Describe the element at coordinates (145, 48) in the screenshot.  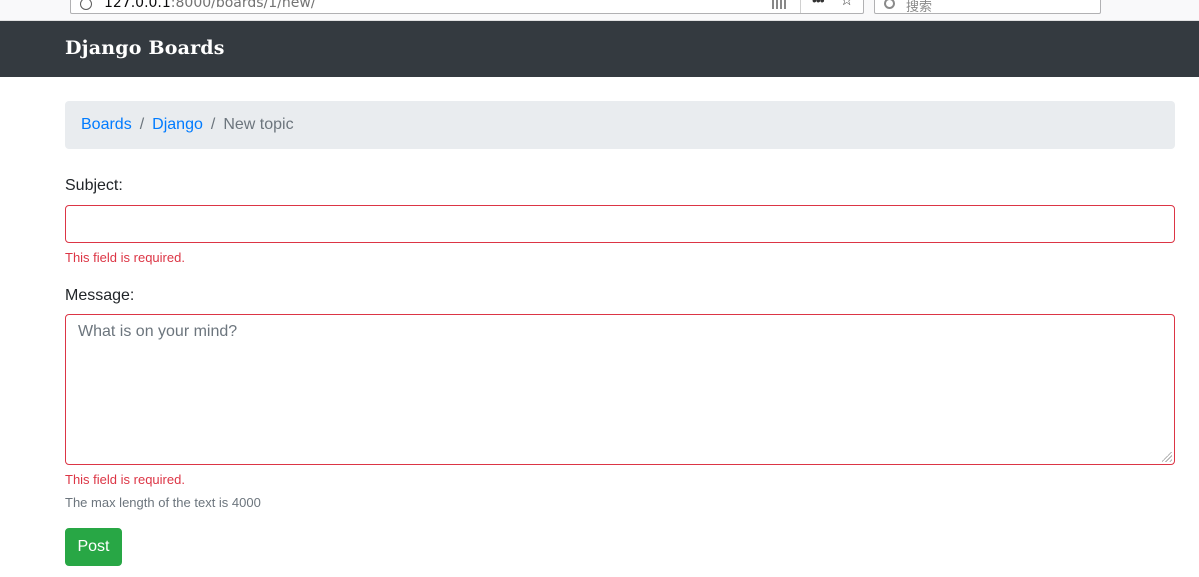
I see `navbar-brand: Django Boards` at that location.